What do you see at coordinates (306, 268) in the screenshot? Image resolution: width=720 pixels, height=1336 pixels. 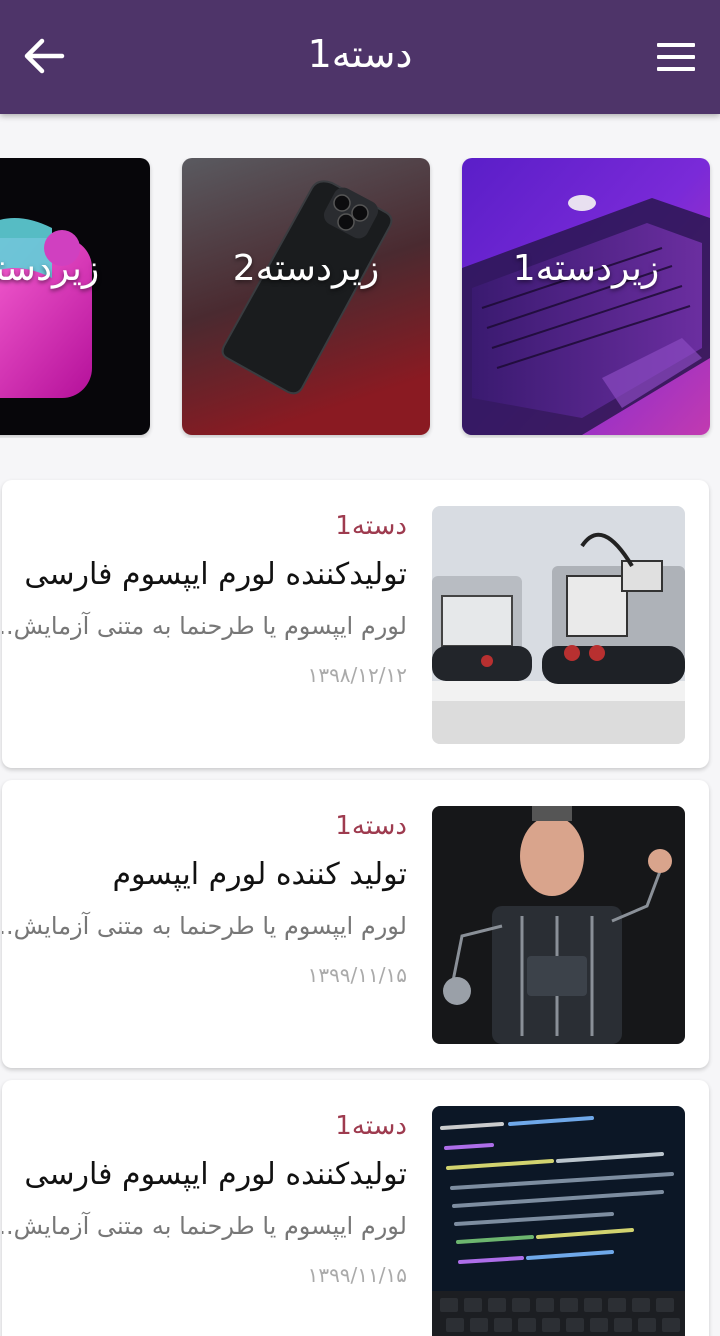 I see `subcategory-label: زیردسته2` at bounding box center [306, 268].